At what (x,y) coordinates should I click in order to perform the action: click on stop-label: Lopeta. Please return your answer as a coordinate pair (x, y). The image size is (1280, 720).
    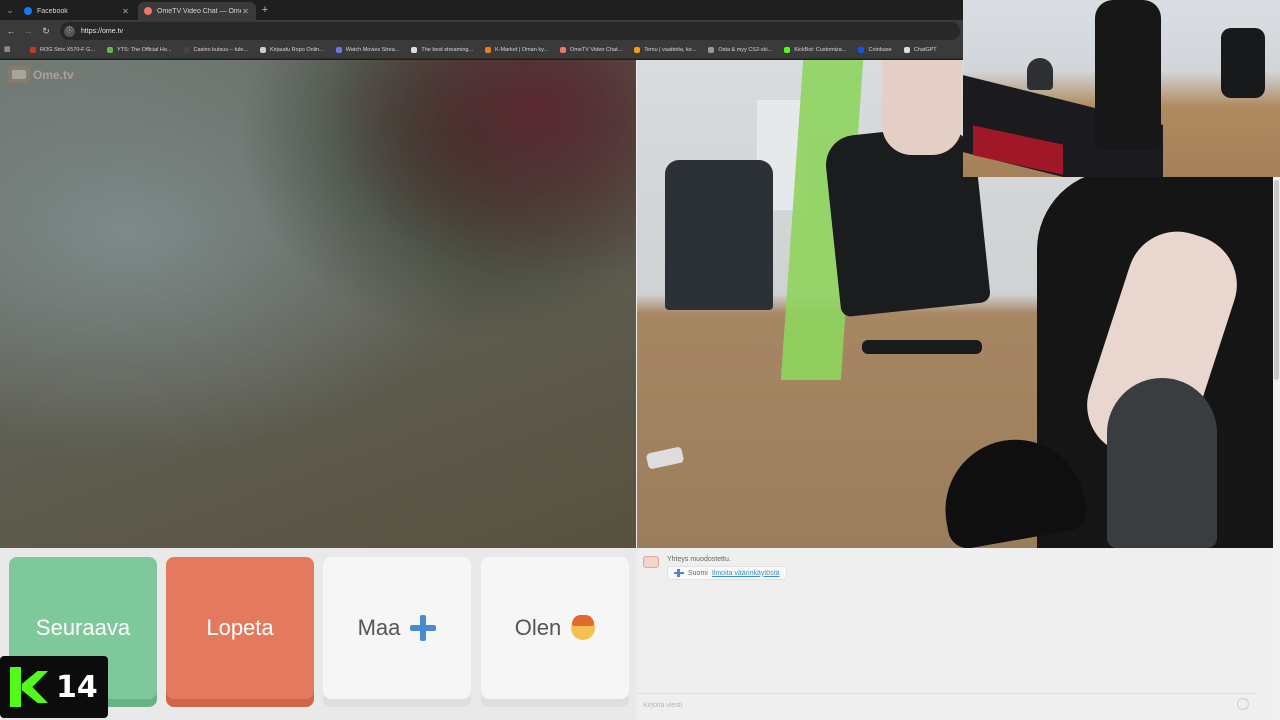
    Looking at the image, I should click on (240, 627).